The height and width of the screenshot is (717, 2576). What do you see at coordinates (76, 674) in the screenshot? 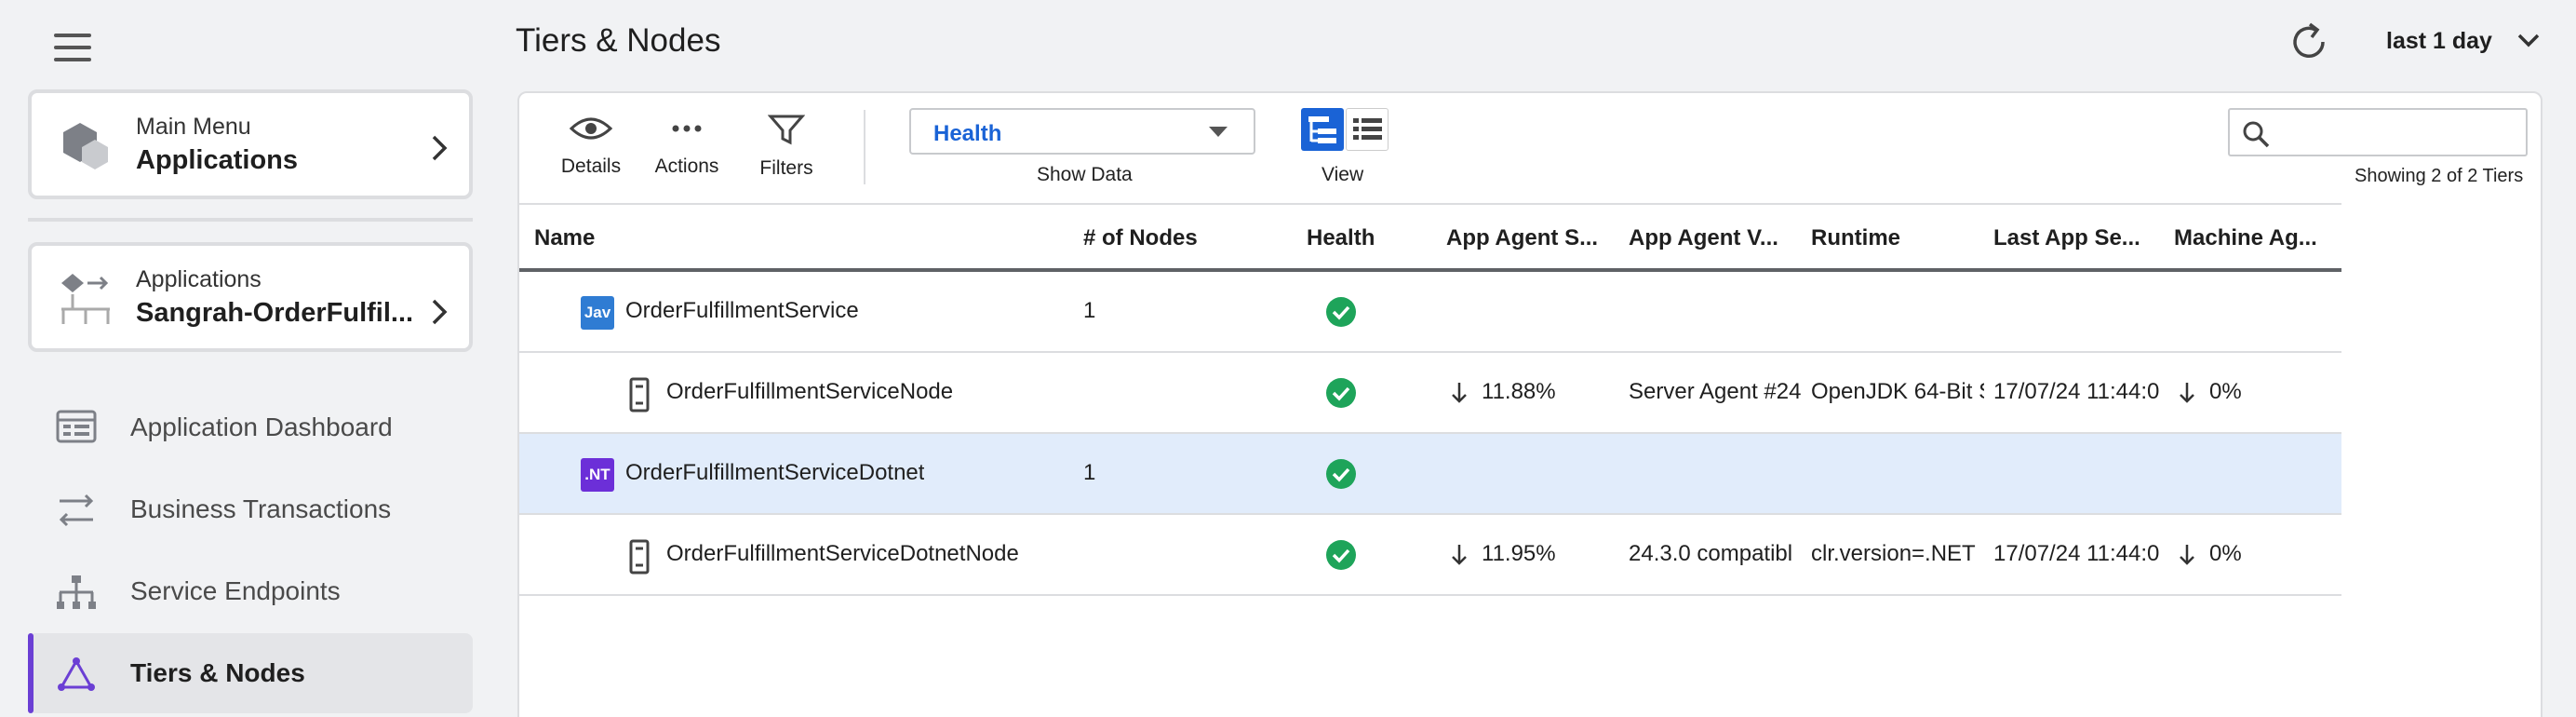
I see `tiers-nodes-icon` at bounding box center [76, 674].